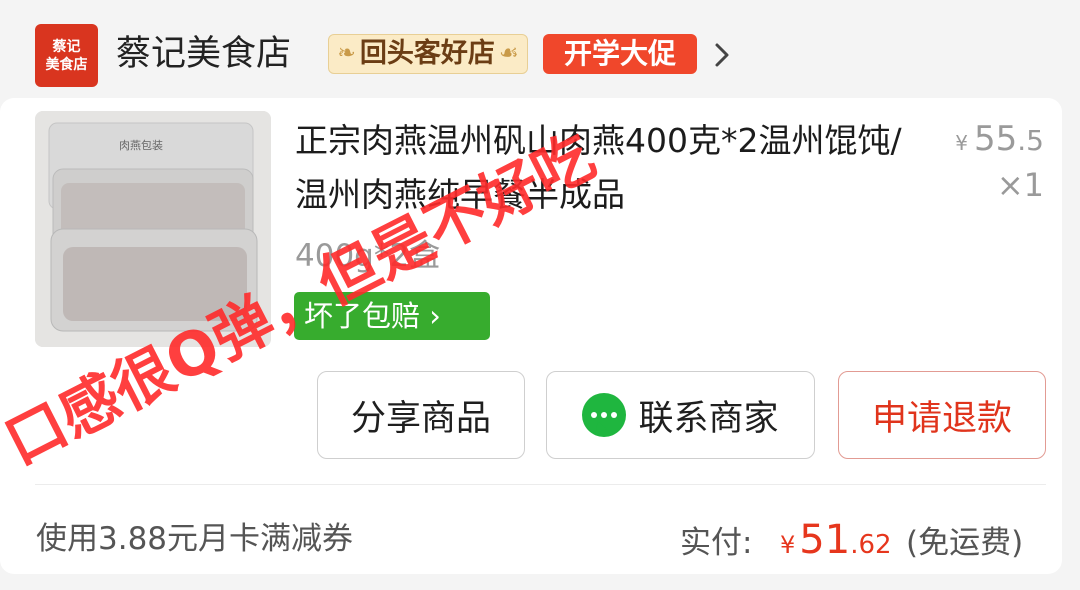 The width and height of the screenshot is (1080, 590). I want to click on product-thumbnail: 肉燕包装, so click(153, 229).